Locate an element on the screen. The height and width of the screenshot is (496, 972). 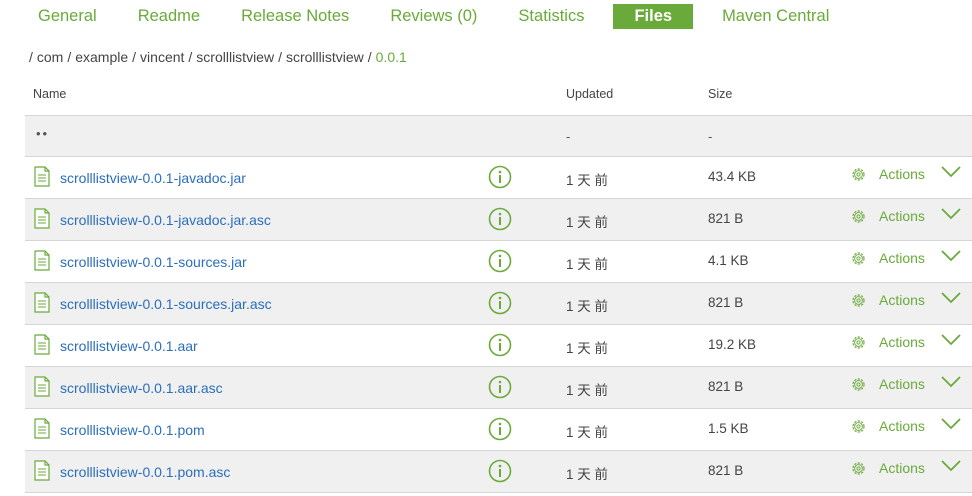
parent-updated: - is located at coordinates (568, 136).